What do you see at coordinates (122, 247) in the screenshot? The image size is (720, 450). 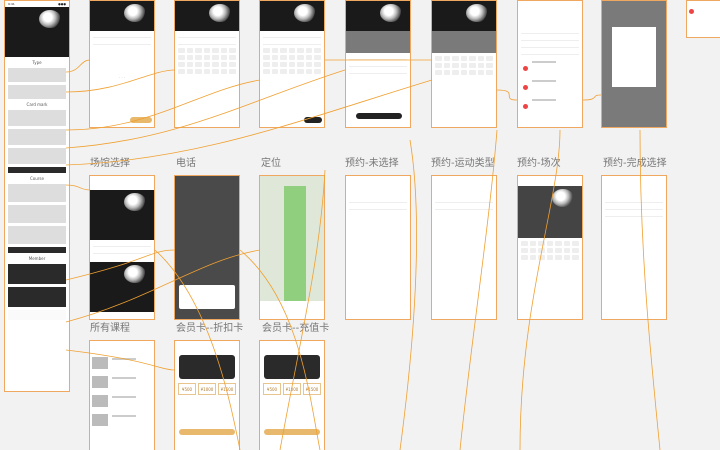 I see `screen-all-courses` at bounding box center [122, 247].